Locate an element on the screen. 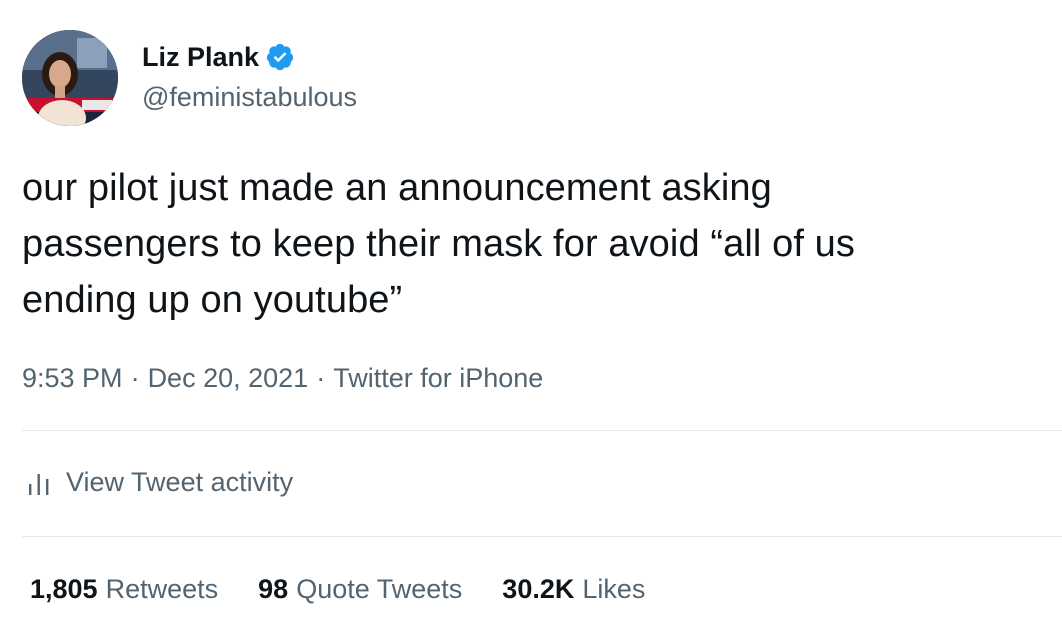 The width and height of the screenshot is (1062, 626). author-info: Liz Plank @feministabulous is located at coordinates (249, 78).